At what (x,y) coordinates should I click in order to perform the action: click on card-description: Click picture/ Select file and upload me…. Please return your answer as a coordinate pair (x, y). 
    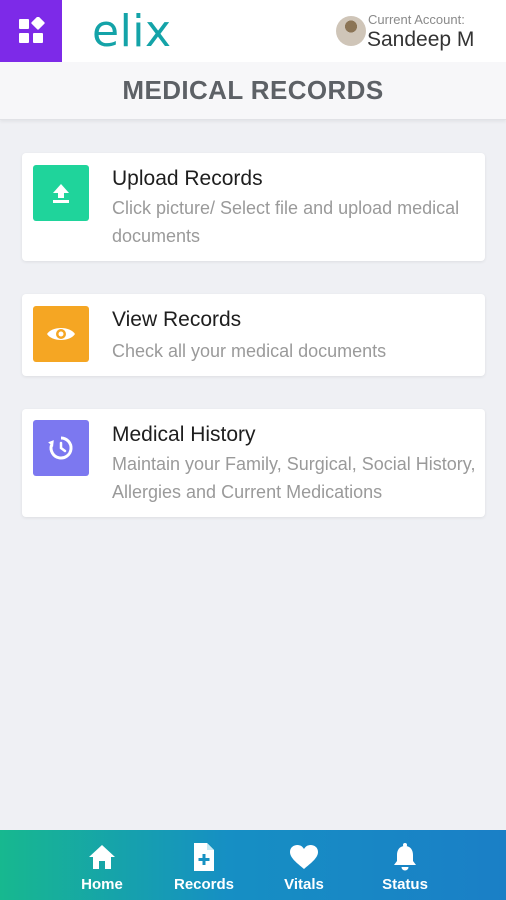
    Looking at the image, I should click on (286, 222).